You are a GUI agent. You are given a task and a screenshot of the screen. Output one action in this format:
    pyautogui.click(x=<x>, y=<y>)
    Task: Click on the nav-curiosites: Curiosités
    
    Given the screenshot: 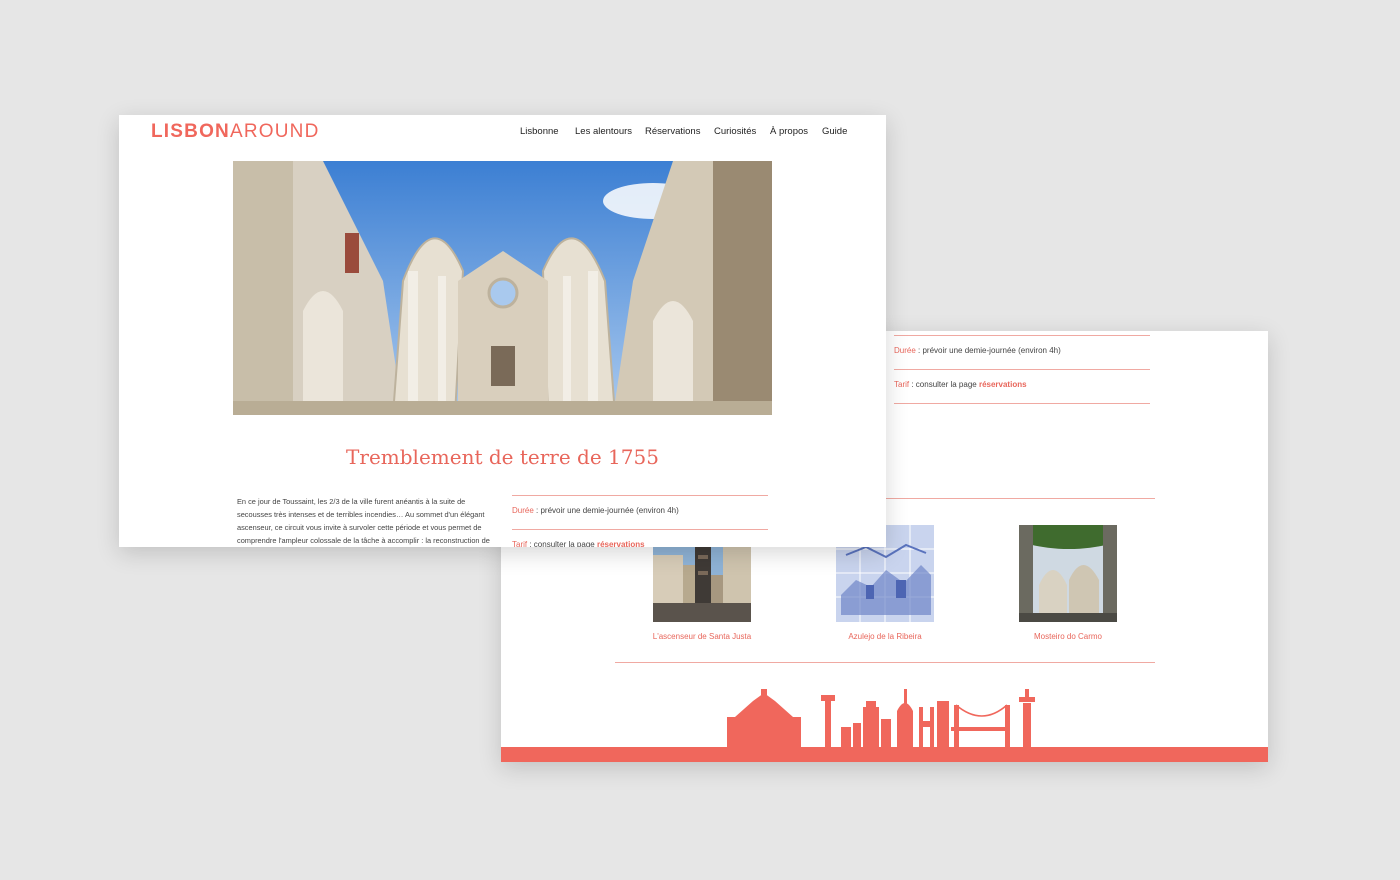 What is the action you would take?
    pyautogui.click(x=735, y=131)
    